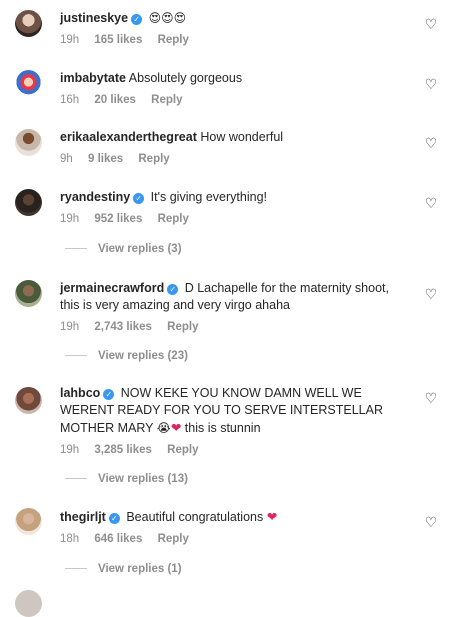 The height and width of the screenshot is (617, 450). What do you see at coordinates (123, 450) in the screenshot?
I see `comment-likes: 3,285 likes` at bounding box center [123, 450].